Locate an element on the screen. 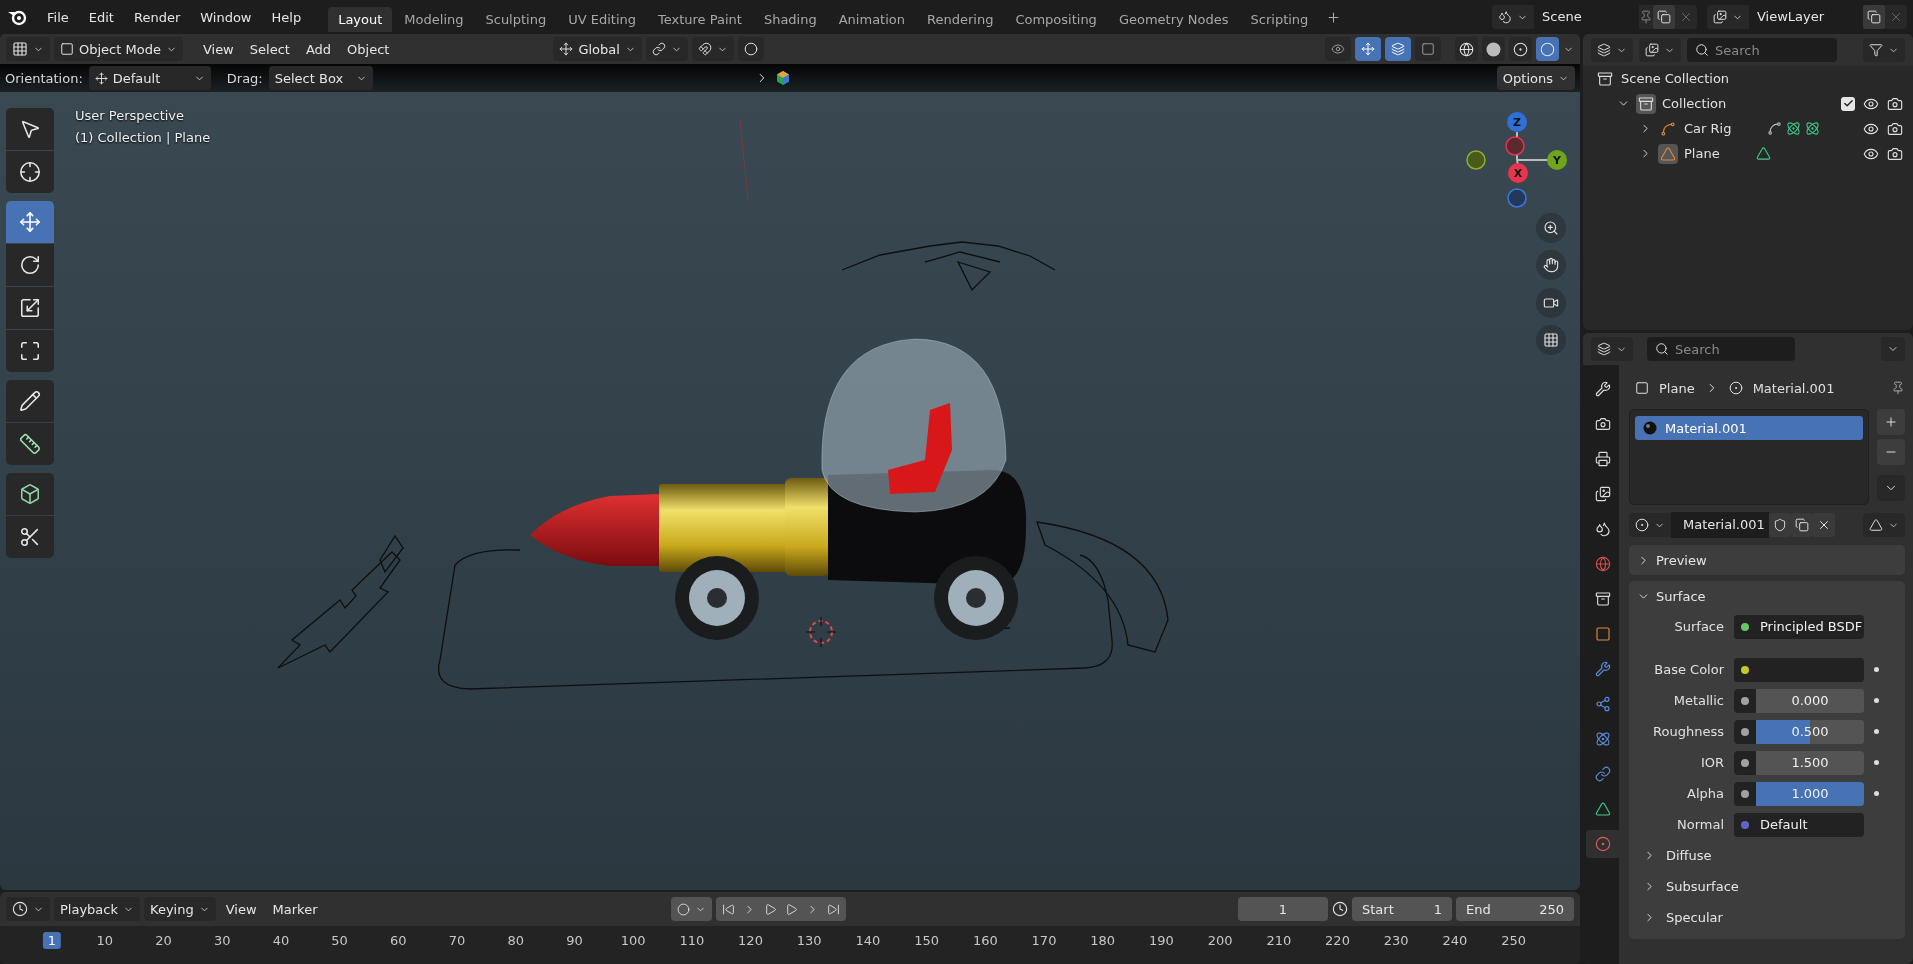 The width and height of the screenshot is (1913, 964). workspace-tab: UV Editing is located at coordinates (602, 19).